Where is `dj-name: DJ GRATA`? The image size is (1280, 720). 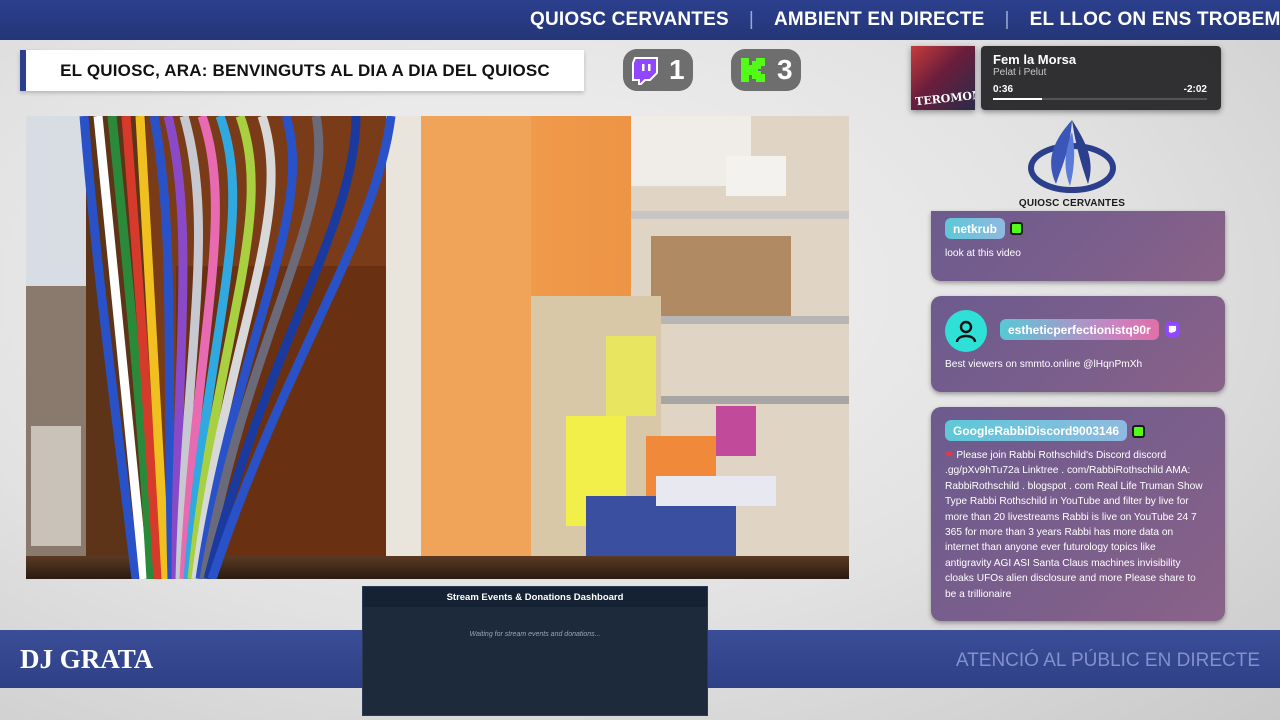
dj-name: DJ GRATA is located at coordinates (87, 659).